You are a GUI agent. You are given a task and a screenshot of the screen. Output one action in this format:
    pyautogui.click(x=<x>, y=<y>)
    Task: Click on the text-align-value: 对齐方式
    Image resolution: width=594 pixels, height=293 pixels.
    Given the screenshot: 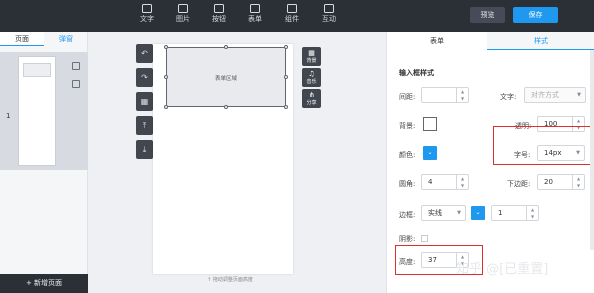 What is the action you would take?
    pyautogui.click(x=545, y=95)
    